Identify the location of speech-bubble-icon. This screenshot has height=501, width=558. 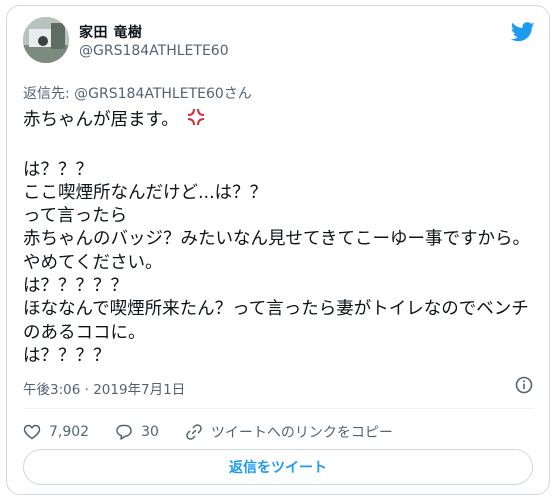
(124, 432).